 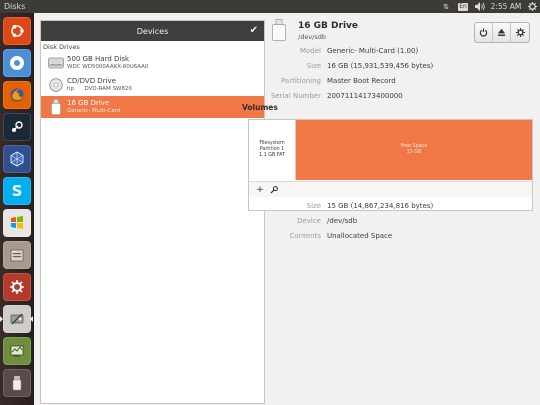 I want to click on drive-item-hard-disk: 500 GB Hard Disk WDC WD5000AAKX-60U6AA0, so click(x=152, y=63).